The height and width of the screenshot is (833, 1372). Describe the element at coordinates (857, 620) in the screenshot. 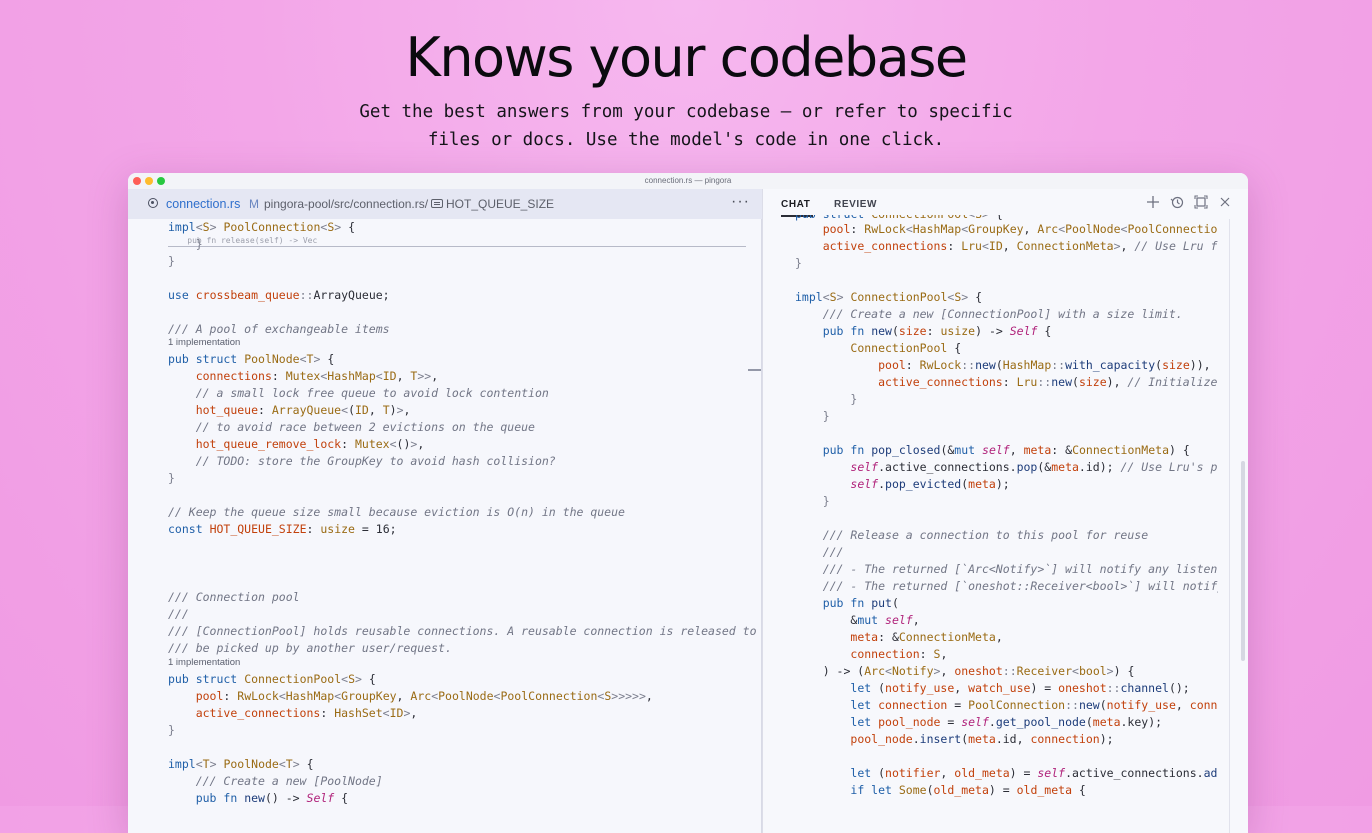

I see `code-line: &mut self,` at that location.